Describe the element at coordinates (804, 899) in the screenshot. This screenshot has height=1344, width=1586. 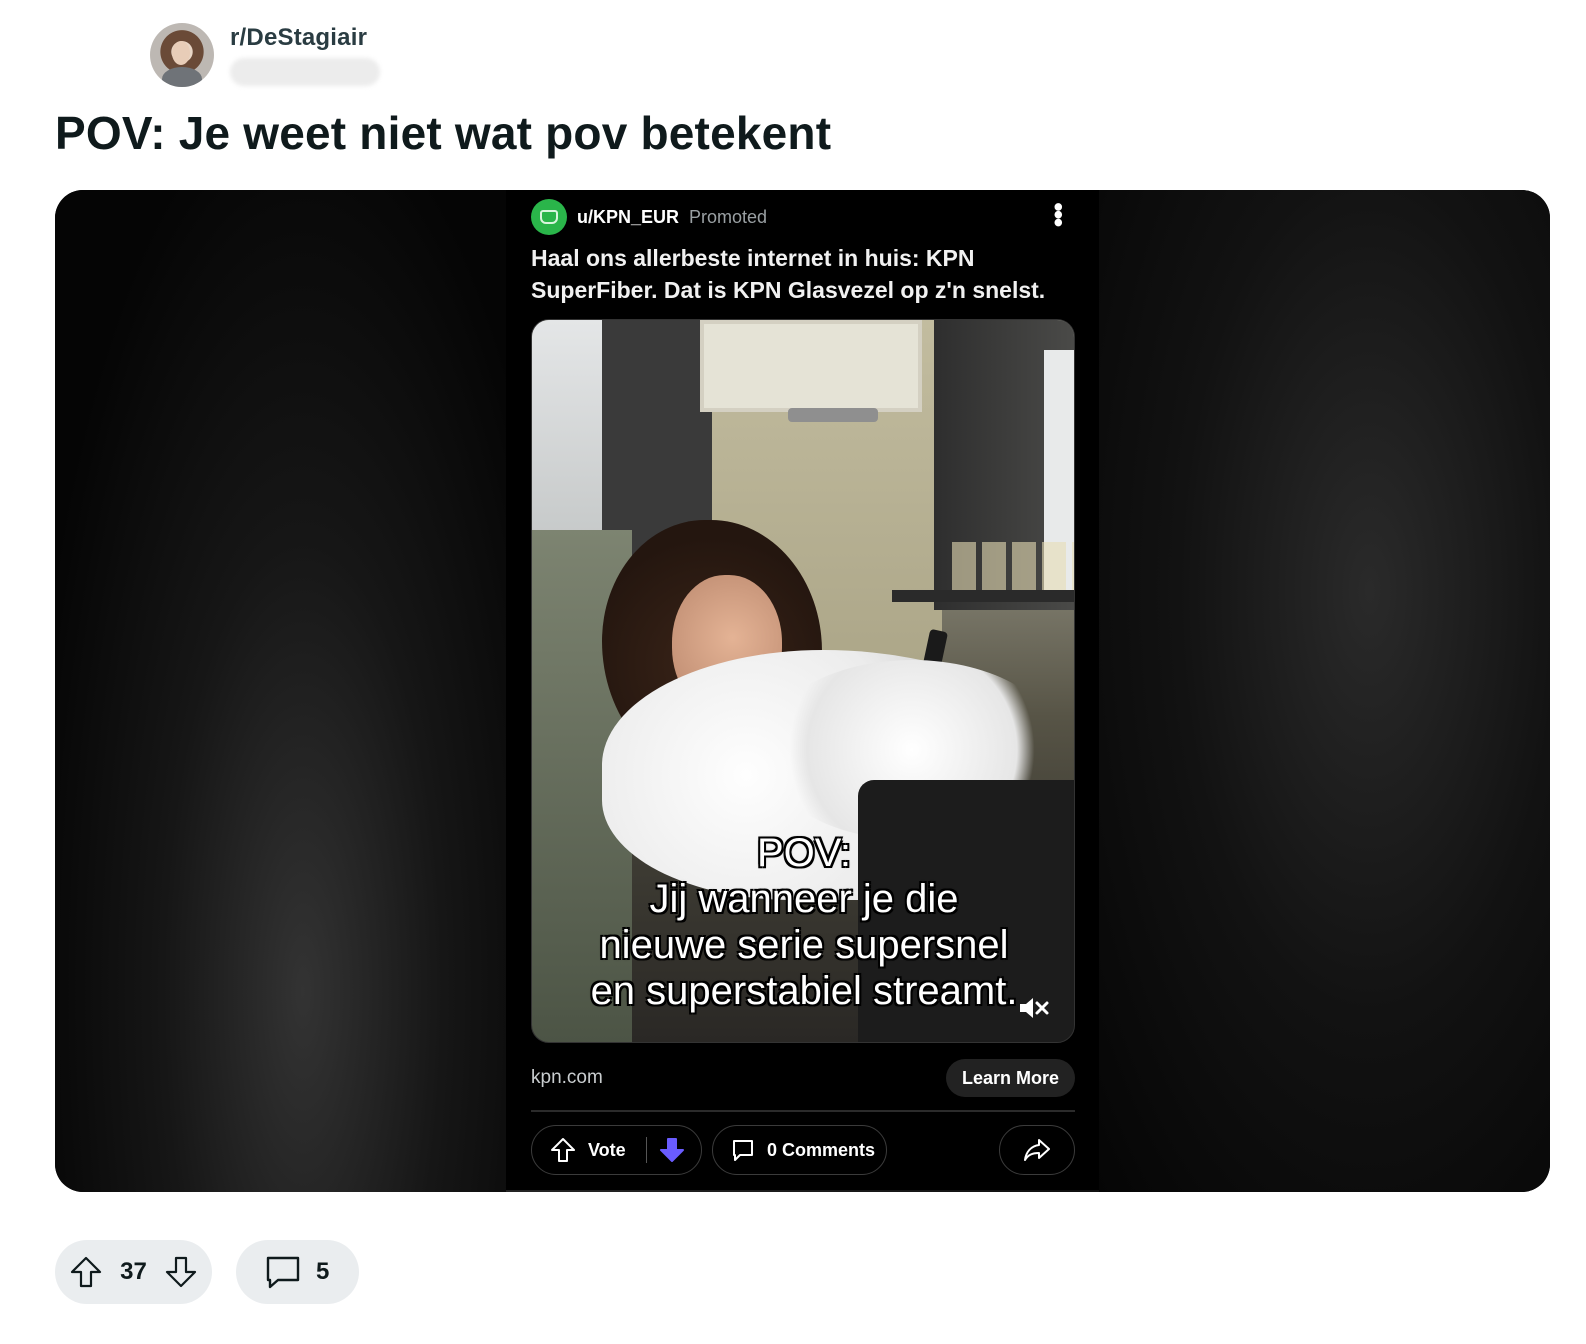
I see `caption-line: Jij wanneer je die` at that location.